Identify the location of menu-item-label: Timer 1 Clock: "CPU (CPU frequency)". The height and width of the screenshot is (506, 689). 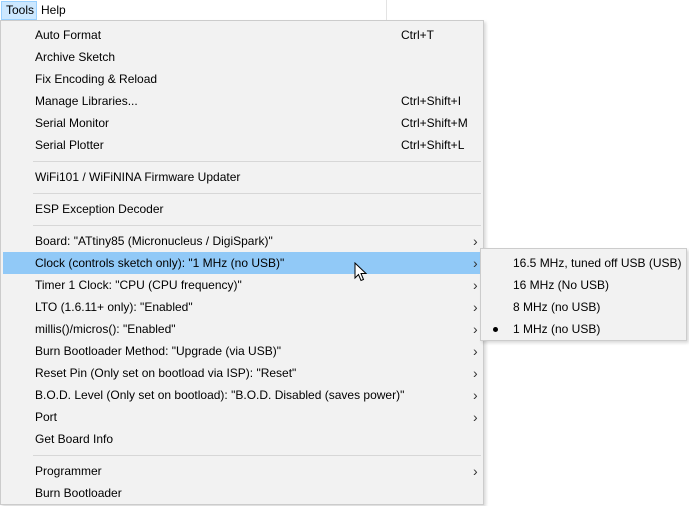
(138, 285).